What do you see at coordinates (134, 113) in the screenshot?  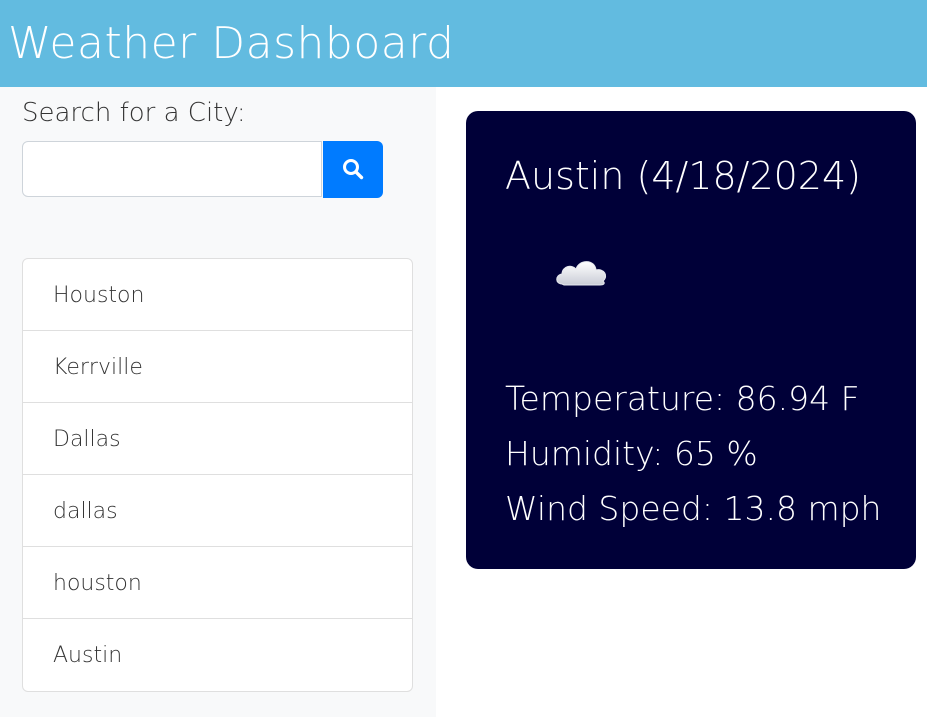 I see `search-label: Search for a City:` at bounding box center [134, 113].